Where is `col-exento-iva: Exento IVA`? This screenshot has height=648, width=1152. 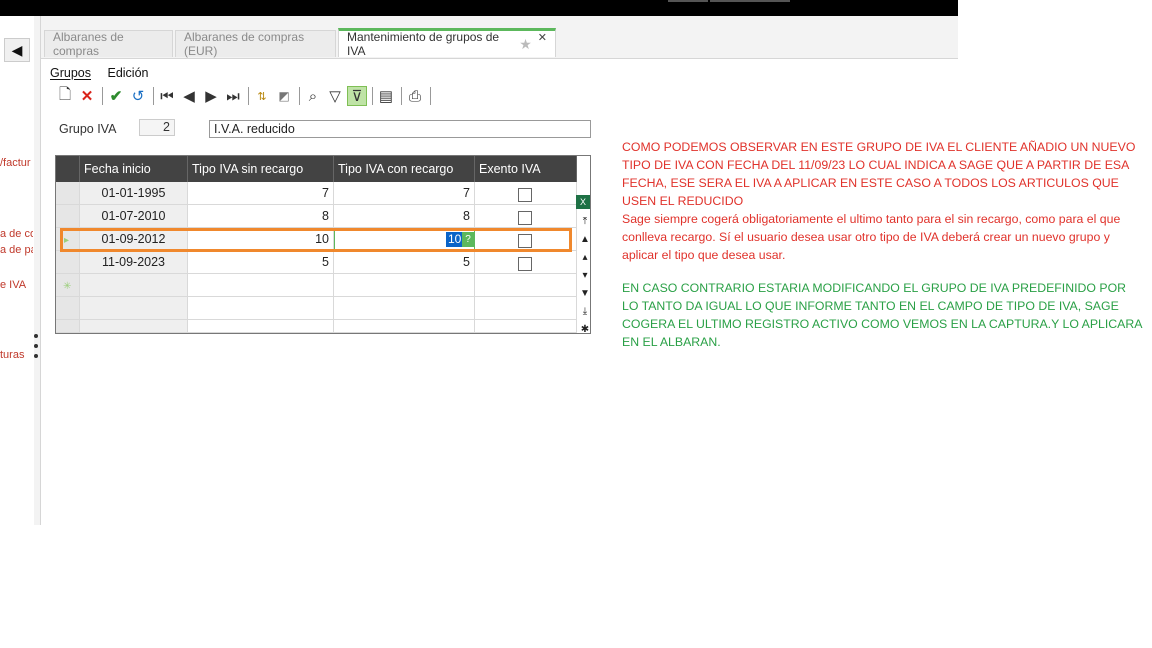
col-exento-iva: Exento IVA is located at coordinates (526, 169).